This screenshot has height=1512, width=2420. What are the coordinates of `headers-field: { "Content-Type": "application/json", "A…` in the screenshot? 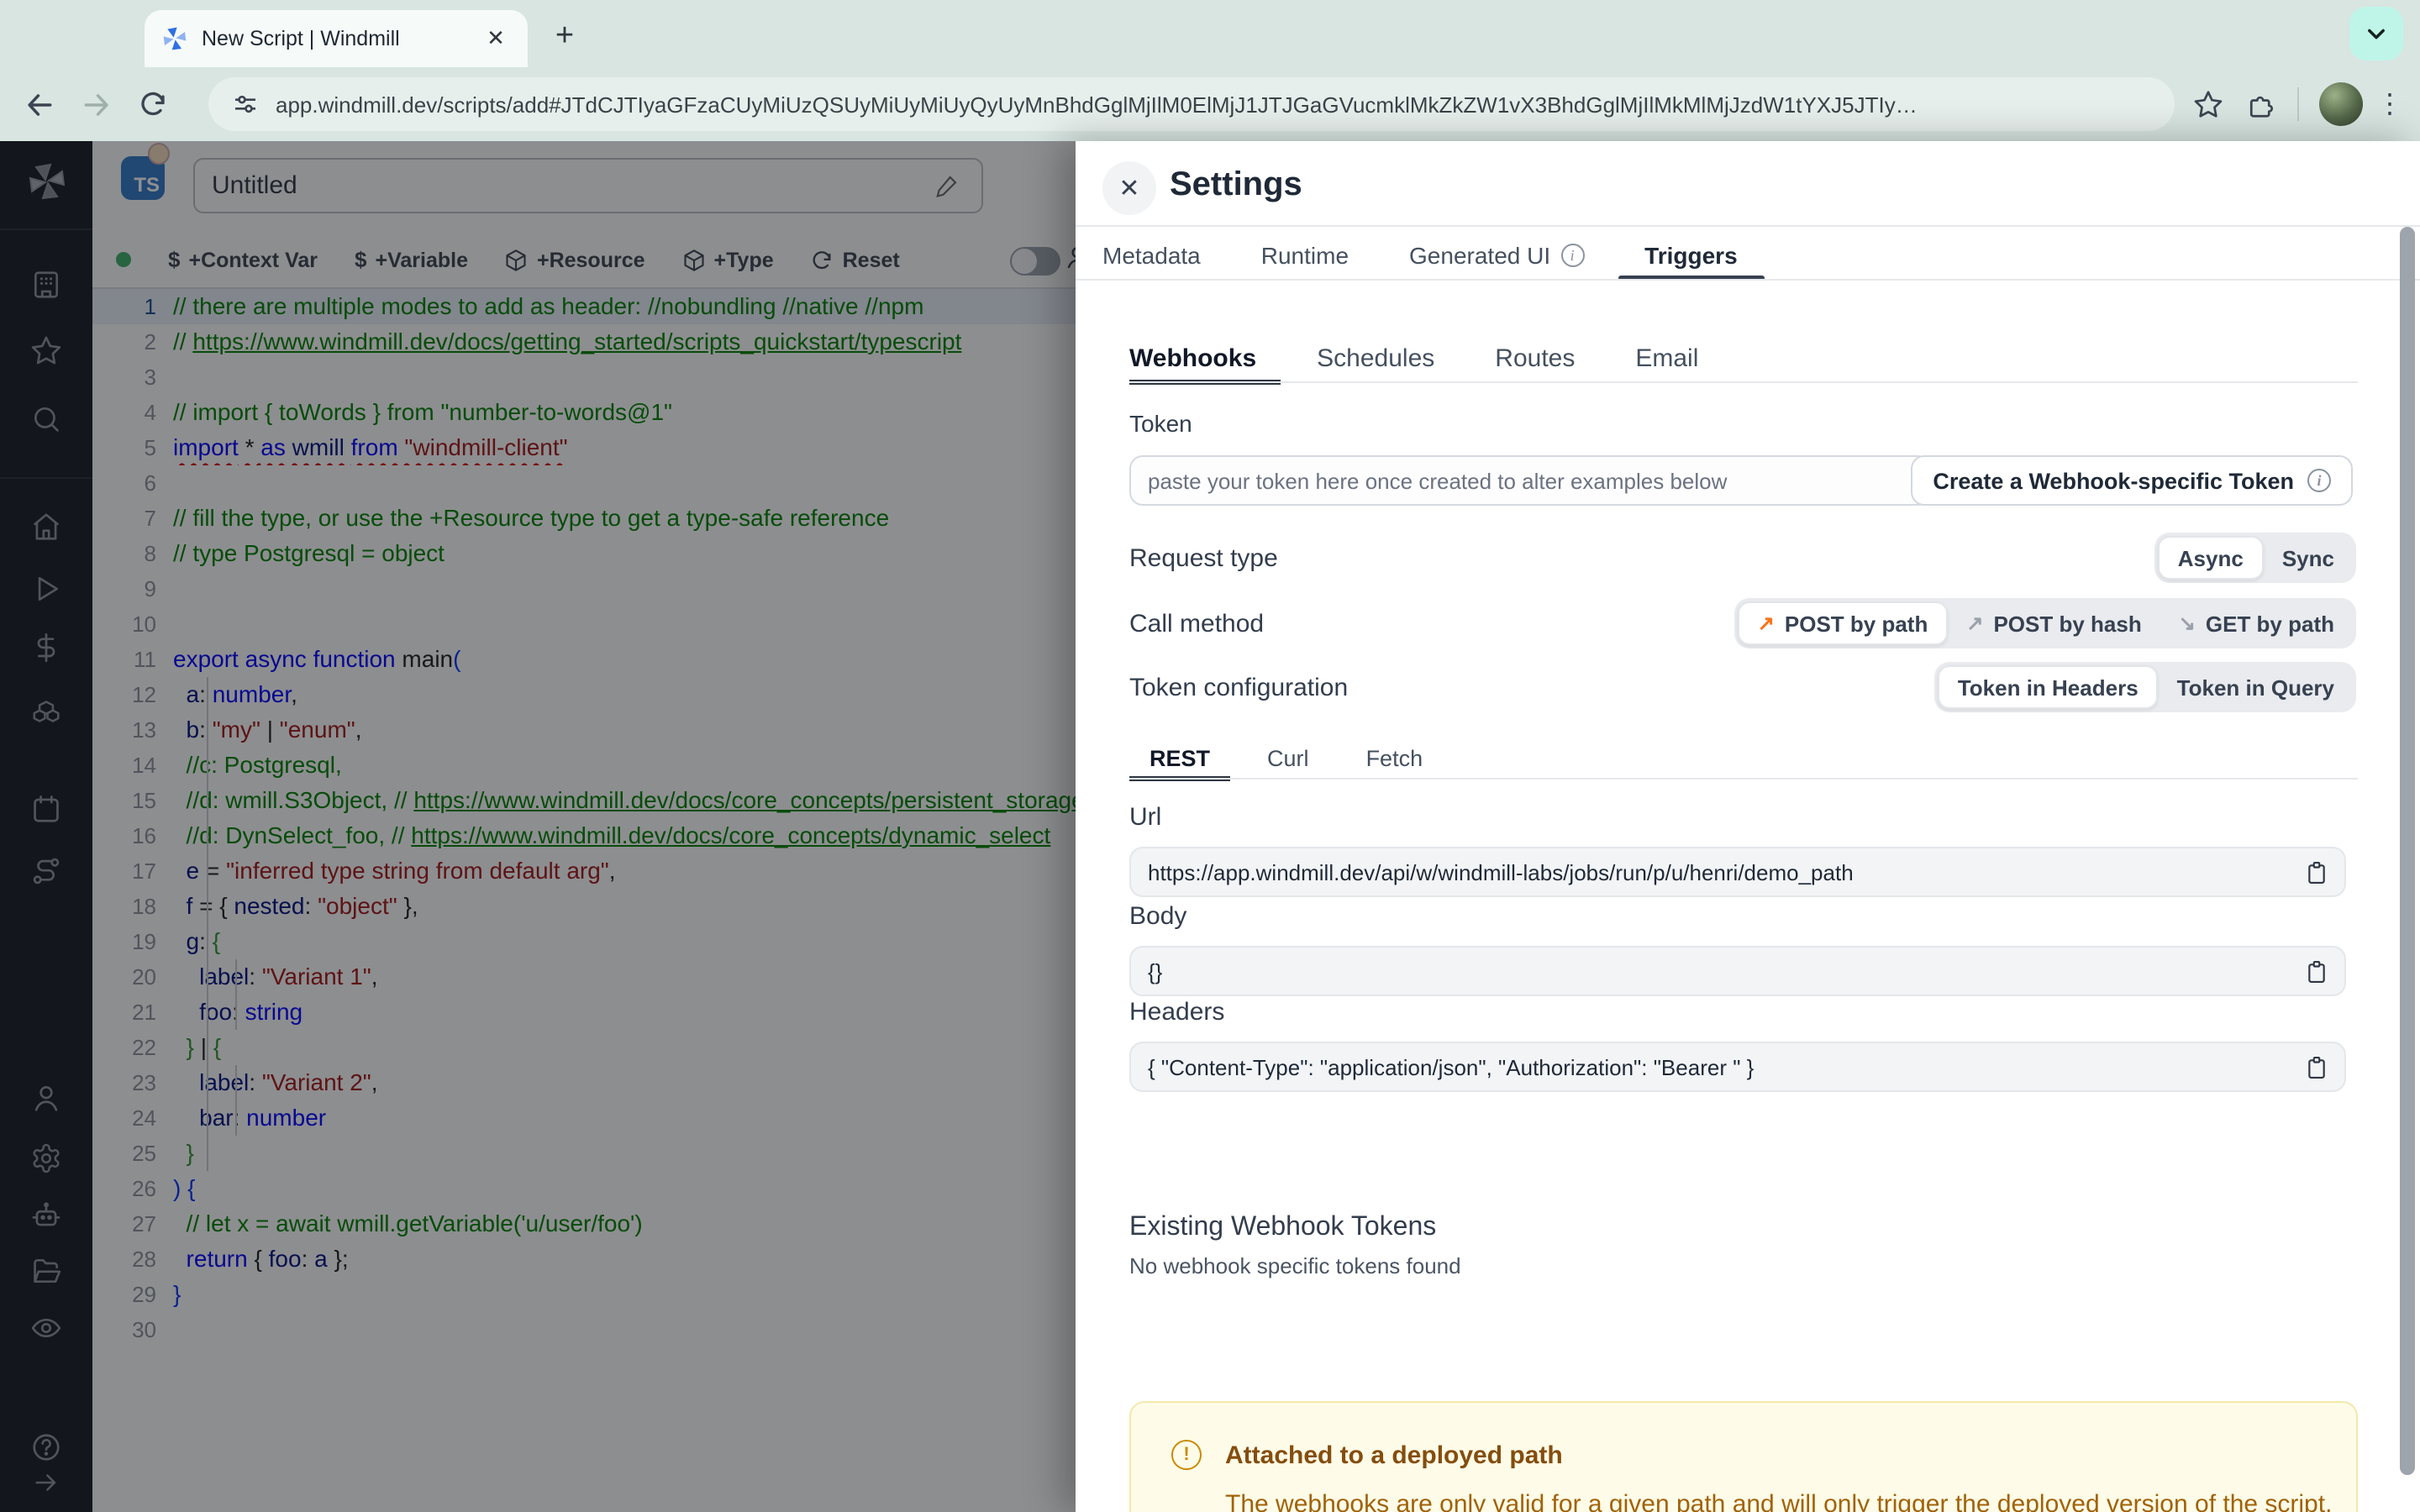 It's located at (1738, 1067).